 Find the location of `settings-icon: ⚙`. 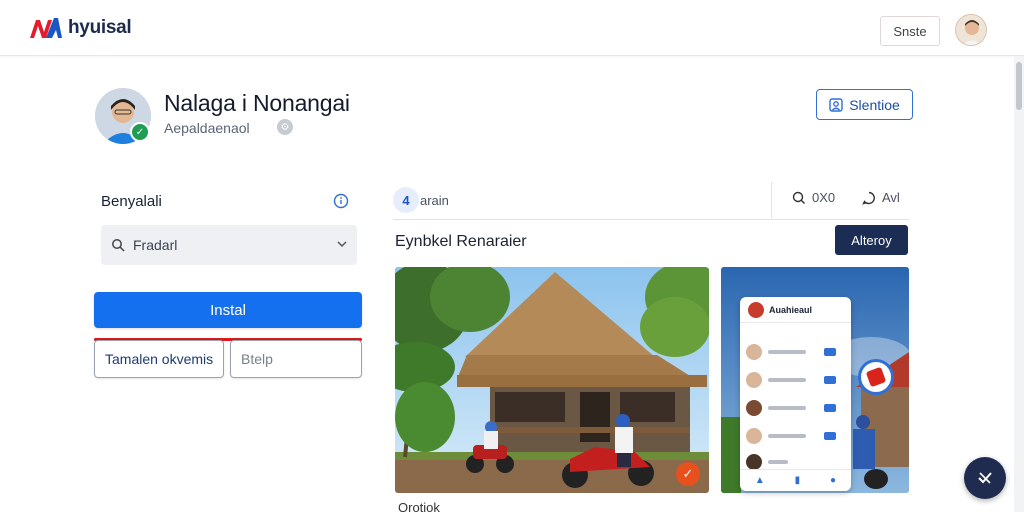

settings-icon: ⚙ is located at coordinates (285, 127).